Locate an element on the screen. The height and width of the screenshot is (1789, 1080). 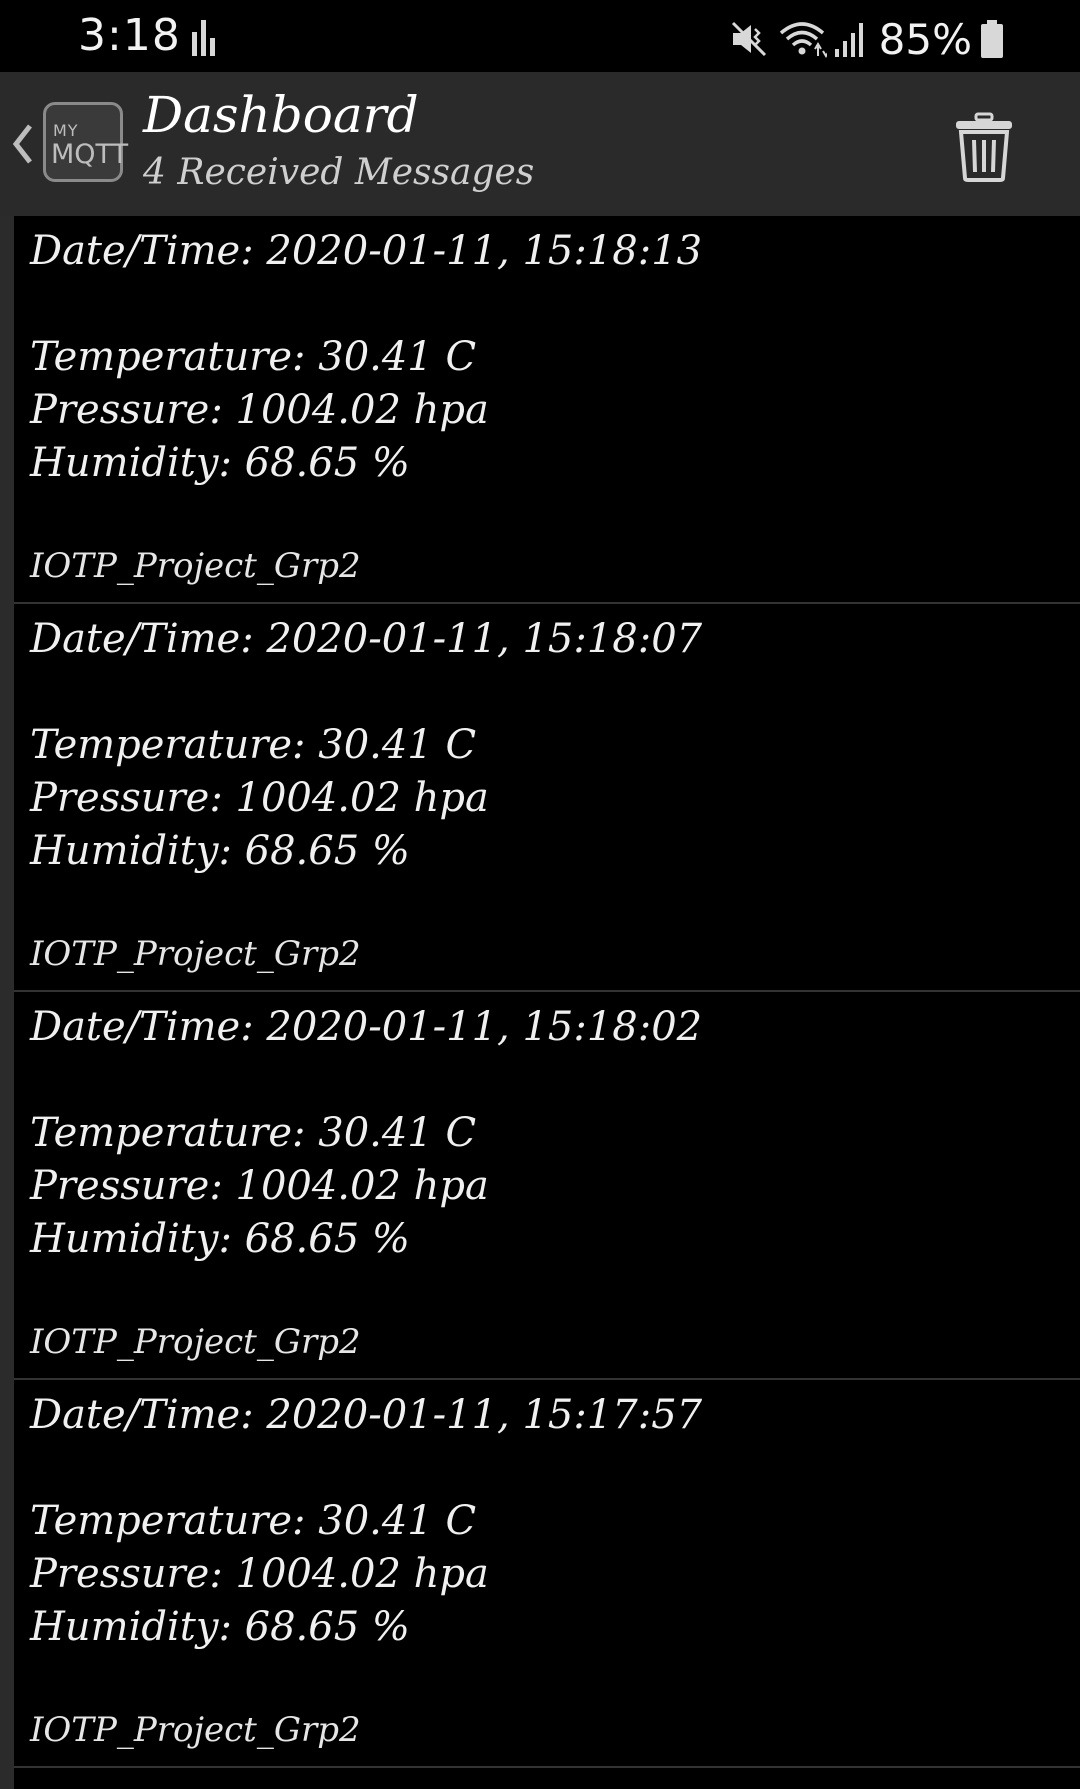
logo-bottom-text: MQTT is located at coordinates (90, 154).